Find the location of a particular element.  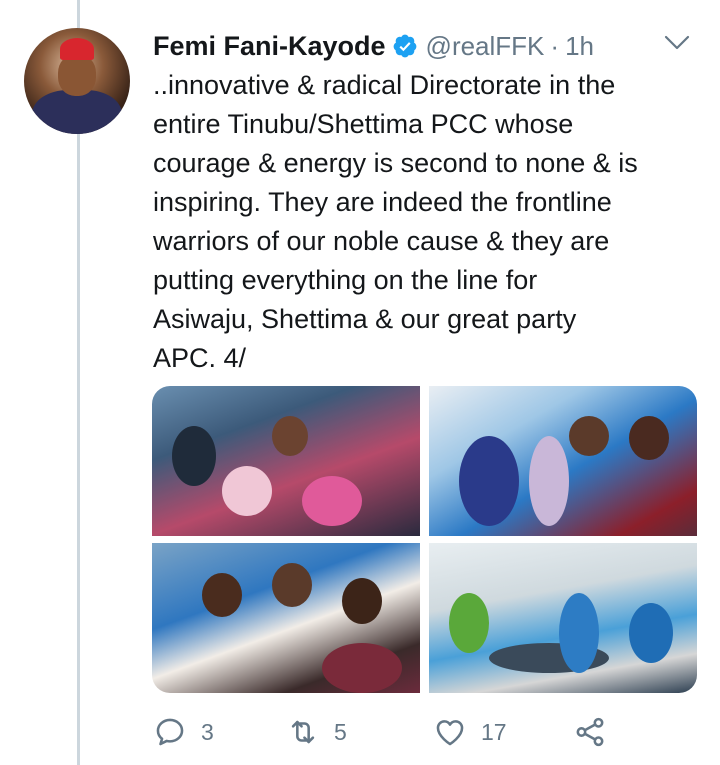

reply-icon is located at coordinates (170, 732).